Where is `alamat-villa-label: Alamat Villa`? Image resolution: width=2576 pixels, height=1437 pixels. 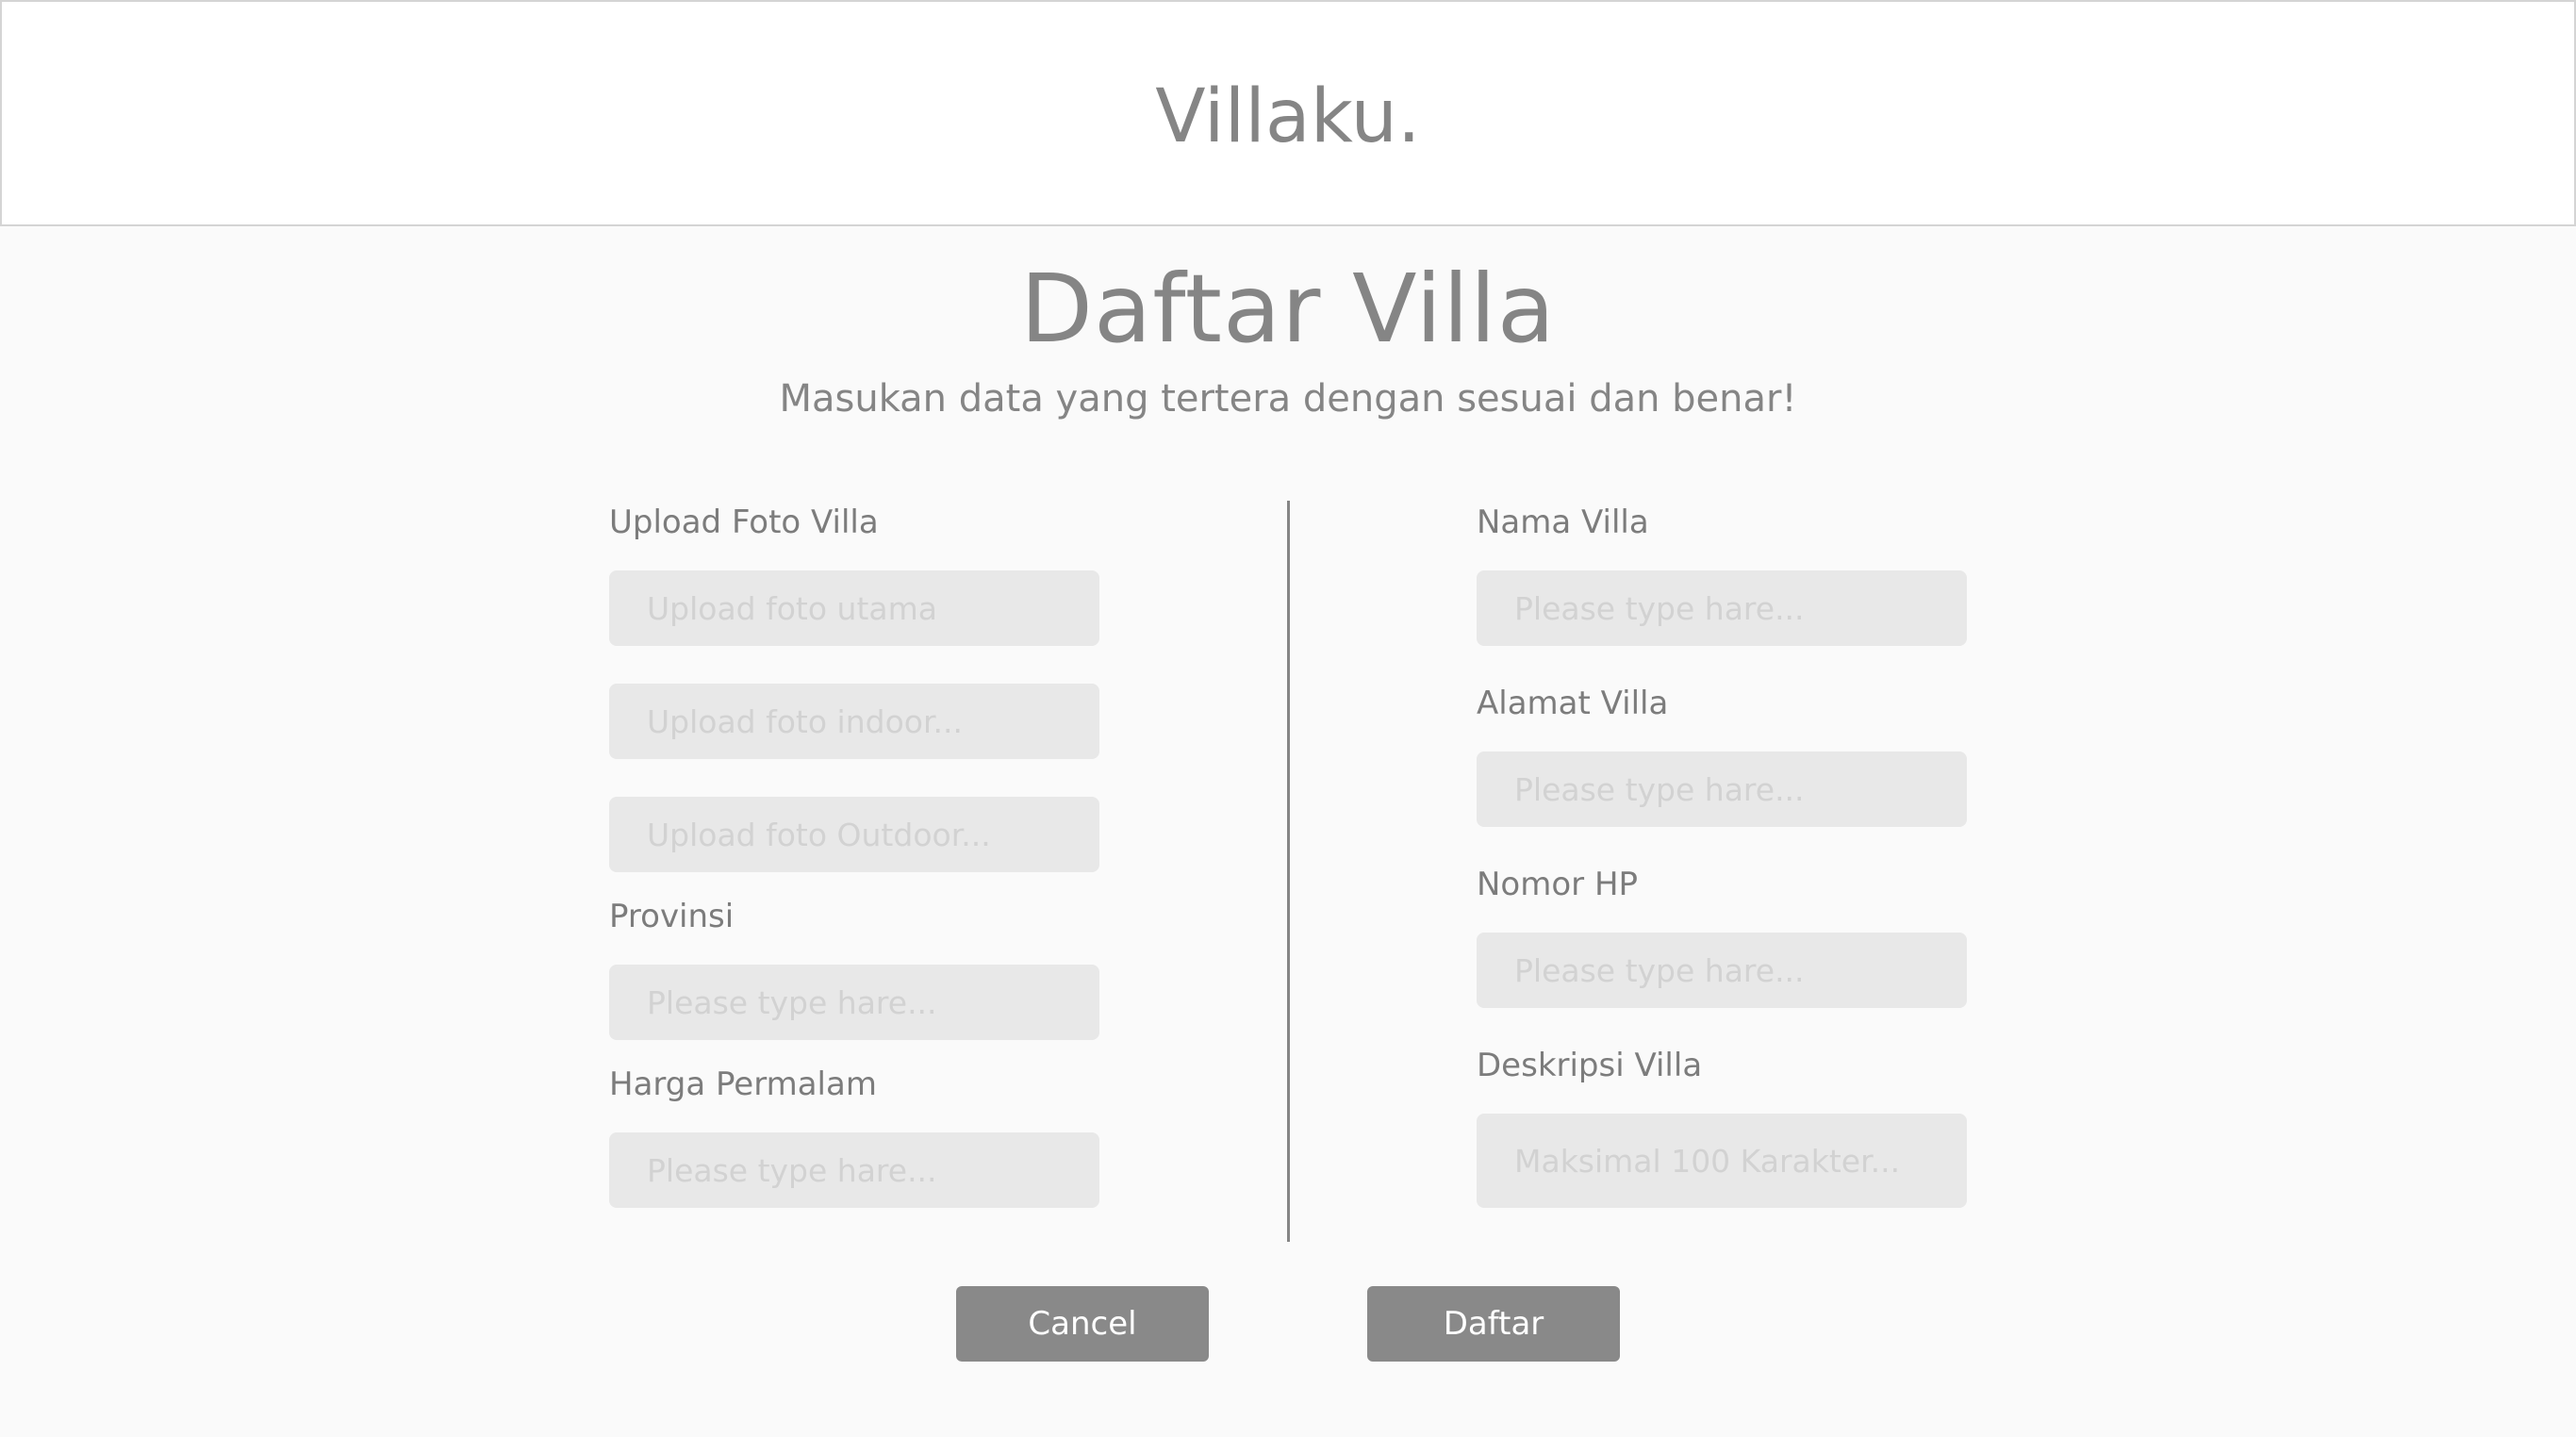
alamat-villa-label: Alamat Villa is located at coordinates (1573, 703).